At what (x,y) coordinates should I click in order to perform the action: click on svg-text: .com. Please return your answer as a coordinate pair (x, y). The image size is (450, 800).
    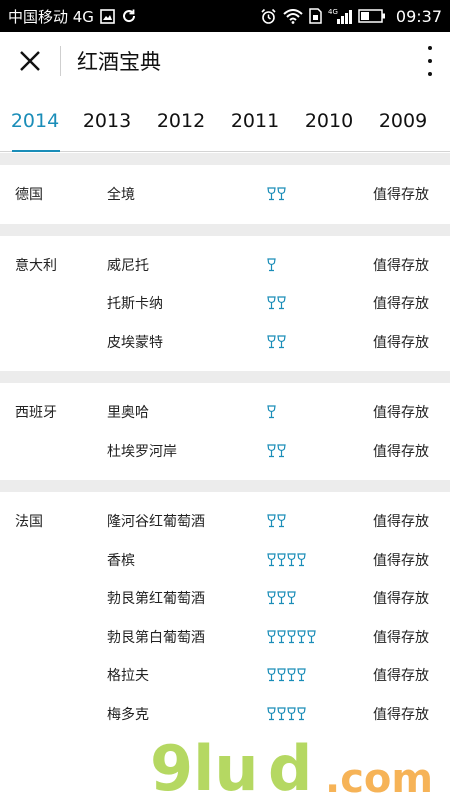
    Looking at the image, I should click on (379, 778).